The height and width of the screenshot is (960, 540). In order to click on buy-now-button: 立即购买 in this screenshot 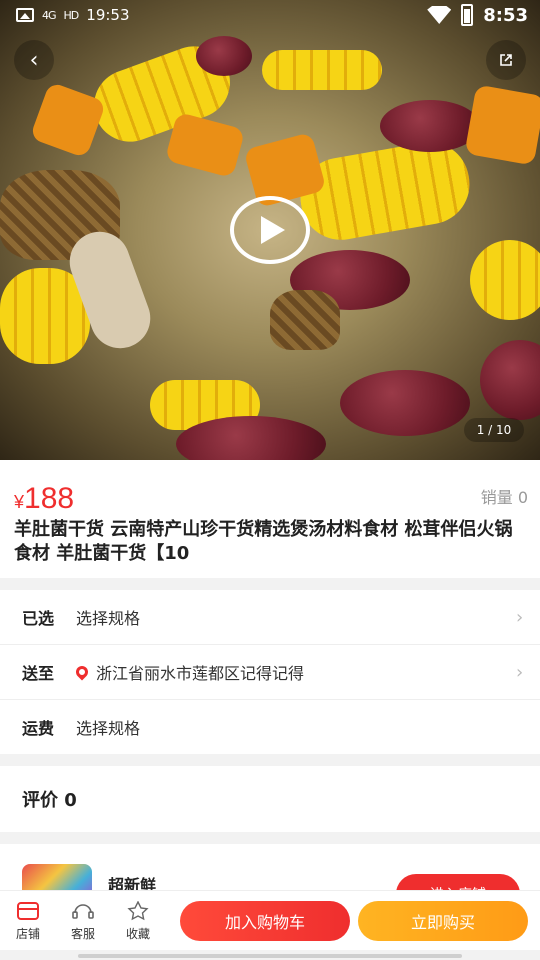, I will do `click(443, 921)`.